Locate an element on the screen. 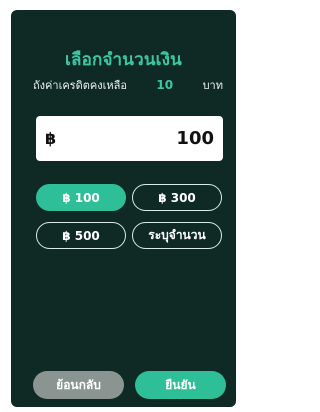 This screenshot has width=320, height=412. amount-value: 100 is located at coordinates (195, 138).